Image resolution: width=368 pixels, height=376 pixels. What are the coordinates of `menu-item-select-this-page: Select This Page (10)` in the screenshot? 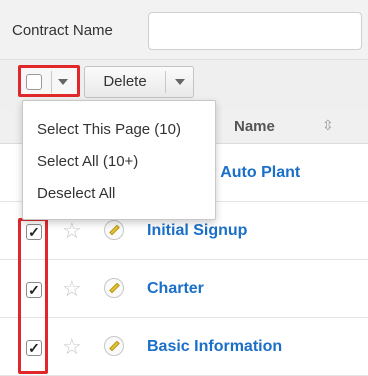 It's located at (109, 129).